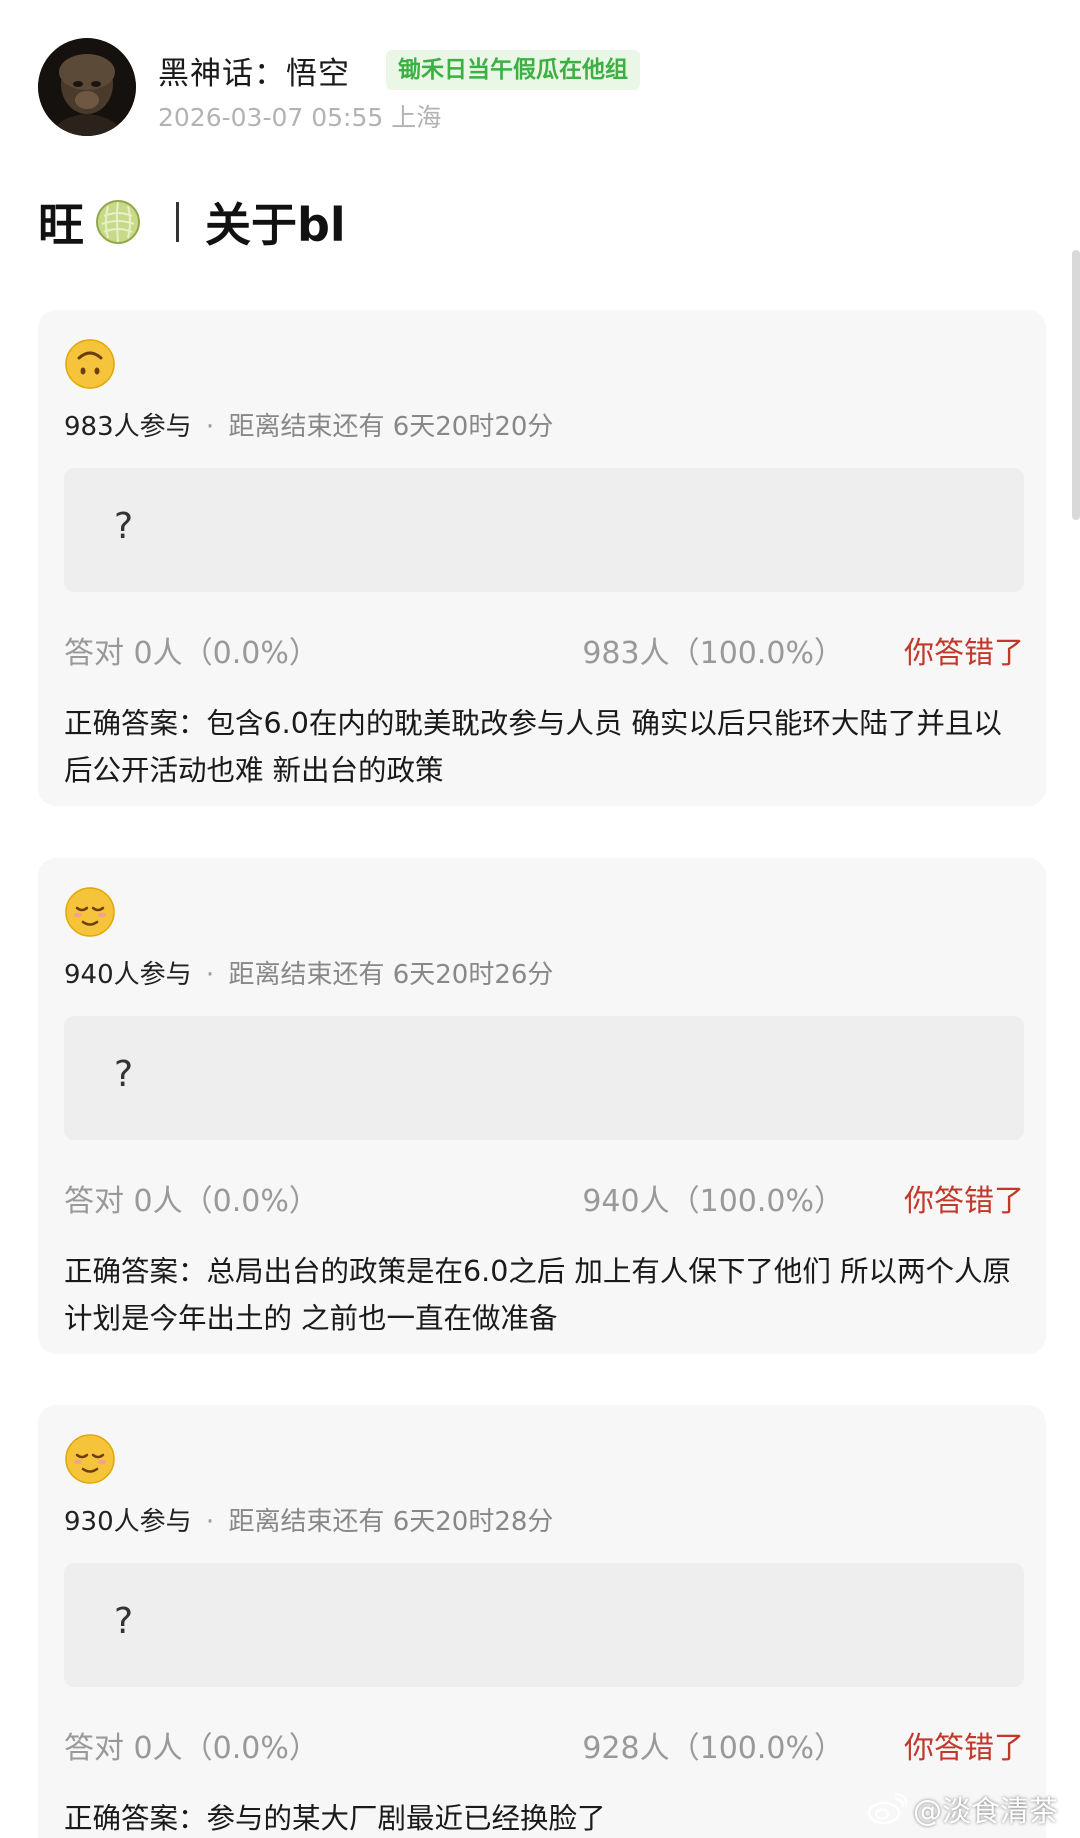 This screenshot has width=1080, height=1838. What do you see at coordinates (887, 1809) in the screenshot?
I see `weibo-icon` at bounding box center [887, 1809].